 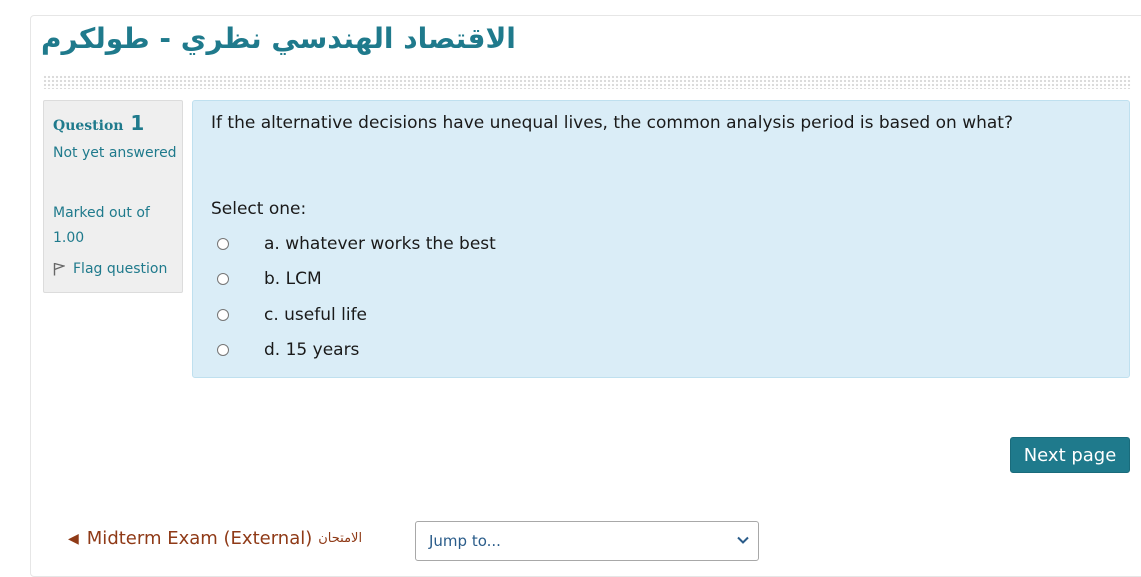 I want to click on previous-activity-arabic: الامتحان, so click(x=340, y=538).